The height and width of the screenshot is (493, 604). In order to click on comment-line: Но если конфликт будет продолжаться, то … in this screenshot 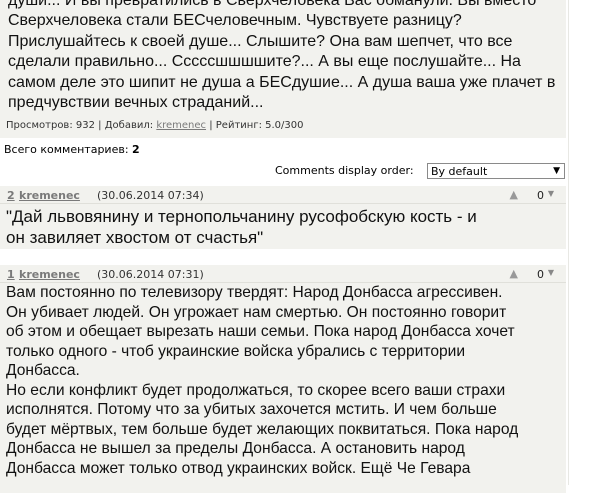, I will do `click(256, 390)`.